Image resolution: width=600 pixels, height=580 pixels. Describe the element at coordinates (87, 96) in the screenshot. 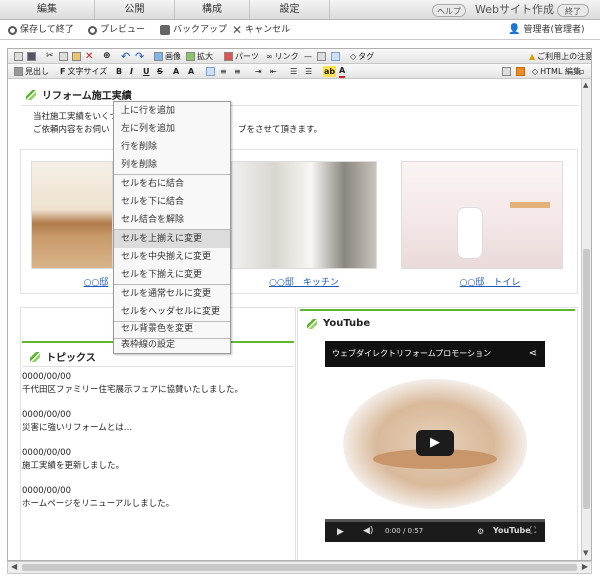

I see `section-title: リフォーム施工実績` at that location.